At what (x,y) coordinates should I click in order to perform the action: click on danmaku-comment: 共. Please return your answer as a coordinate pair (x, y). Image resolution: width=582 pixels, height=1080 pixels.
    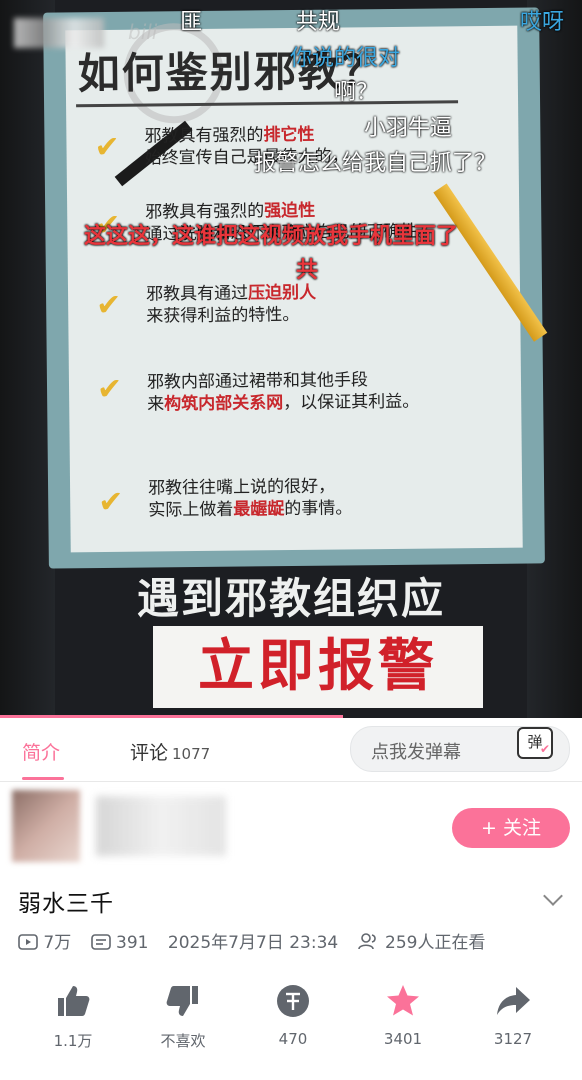
    Looking at the image, I should click on (307, 270).